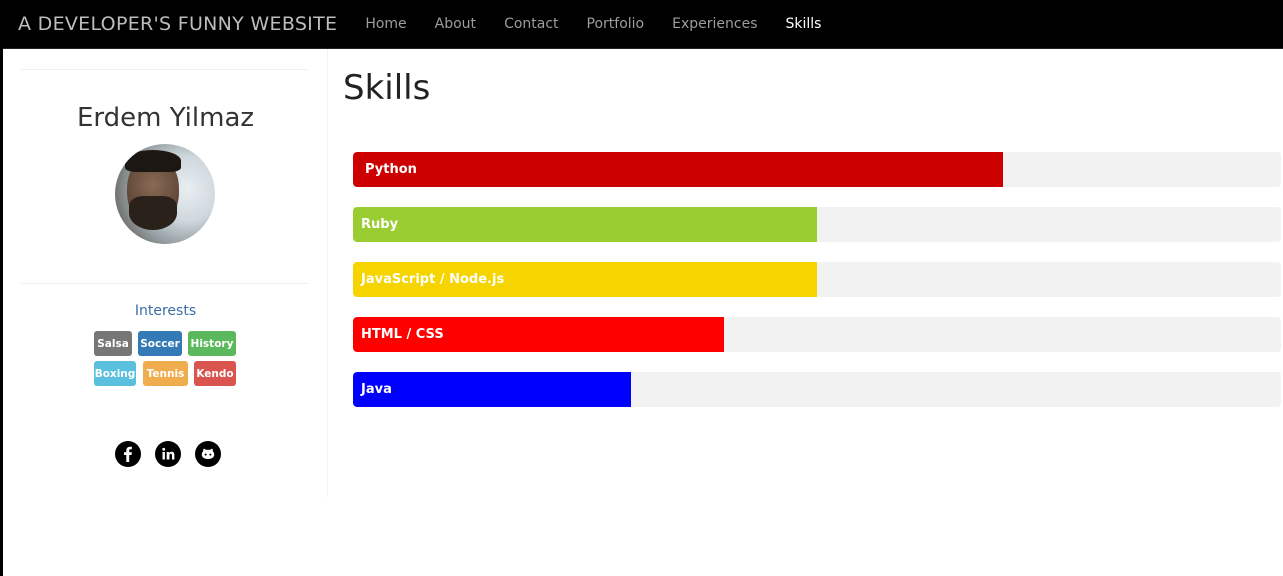  What do you see at coordinates (115, 373) in the screenshot?
I see `interest-label-boxing: Boxing` at bounding box center [115, 373].